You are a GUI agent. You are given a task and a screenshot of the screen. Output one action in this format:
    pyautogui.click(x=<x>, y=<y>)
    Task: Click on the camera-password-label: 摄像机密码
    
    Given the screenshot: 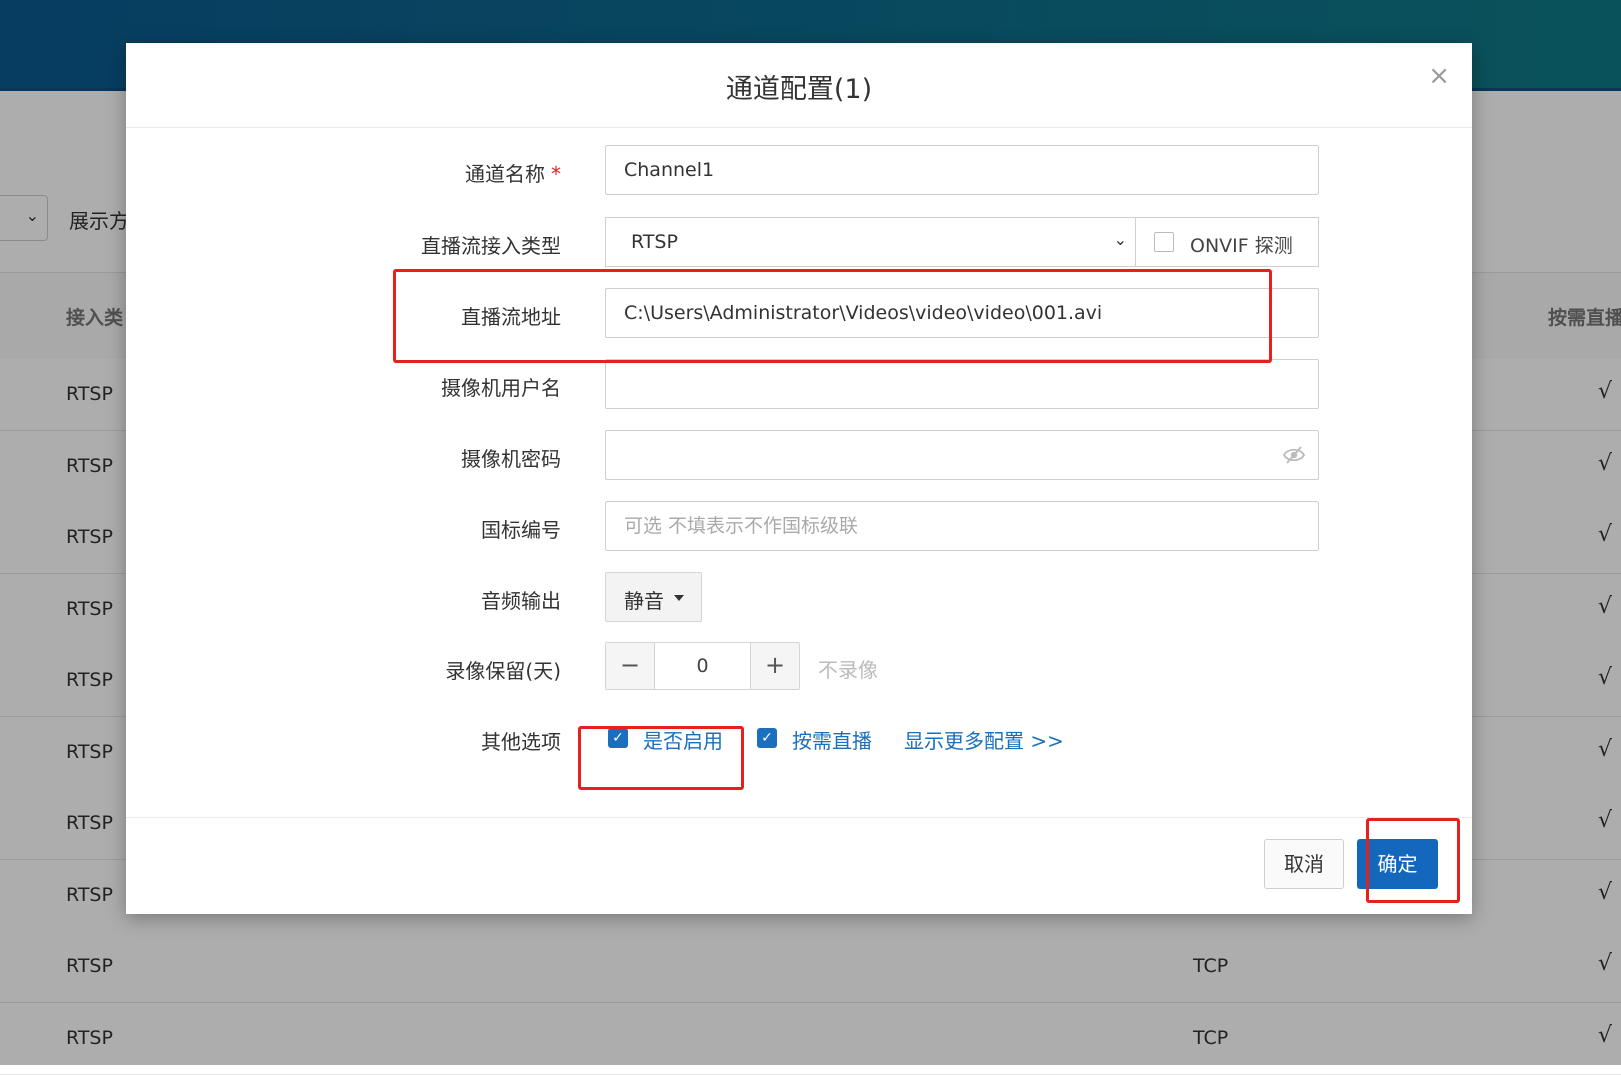 What is the action you would take?
    pyautogui.click(x=511, y=459)
    